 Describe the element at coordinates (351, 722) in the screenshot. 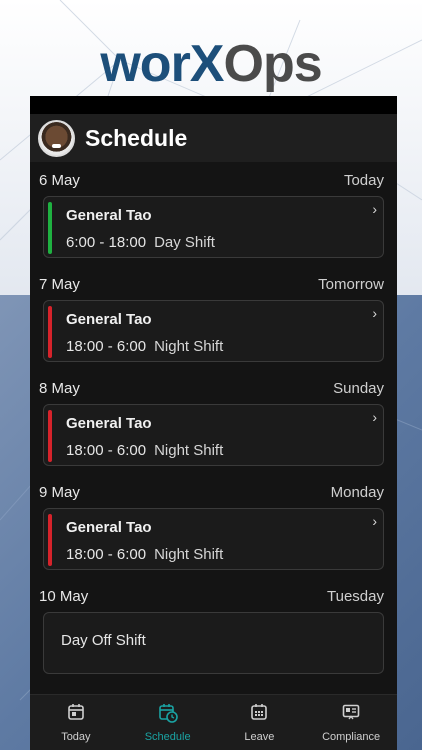

I see `tab-compliance: Compliance` at that location.